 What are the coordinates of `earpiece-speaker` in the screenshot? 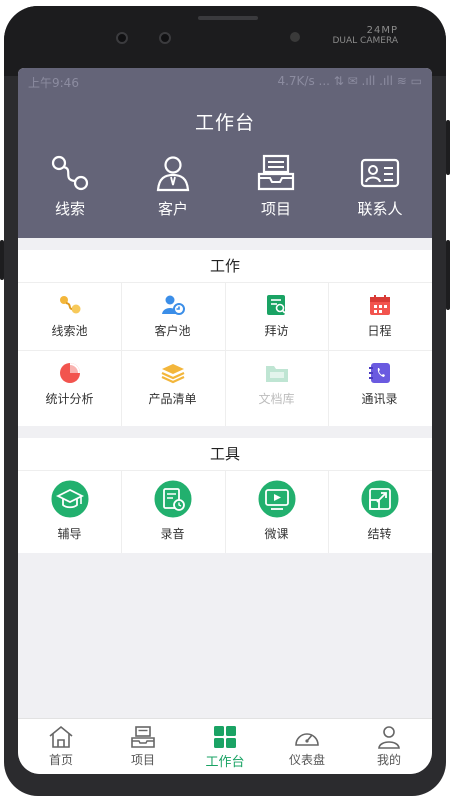 It's located at (228, 18).